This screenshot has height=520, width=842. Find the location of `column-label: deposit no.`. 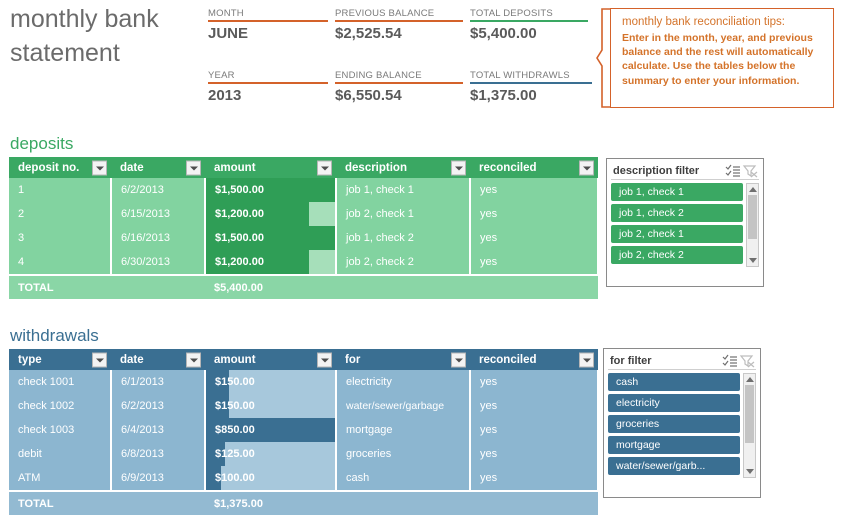

column-label: deposit no. is located at coordinates (49, 167).